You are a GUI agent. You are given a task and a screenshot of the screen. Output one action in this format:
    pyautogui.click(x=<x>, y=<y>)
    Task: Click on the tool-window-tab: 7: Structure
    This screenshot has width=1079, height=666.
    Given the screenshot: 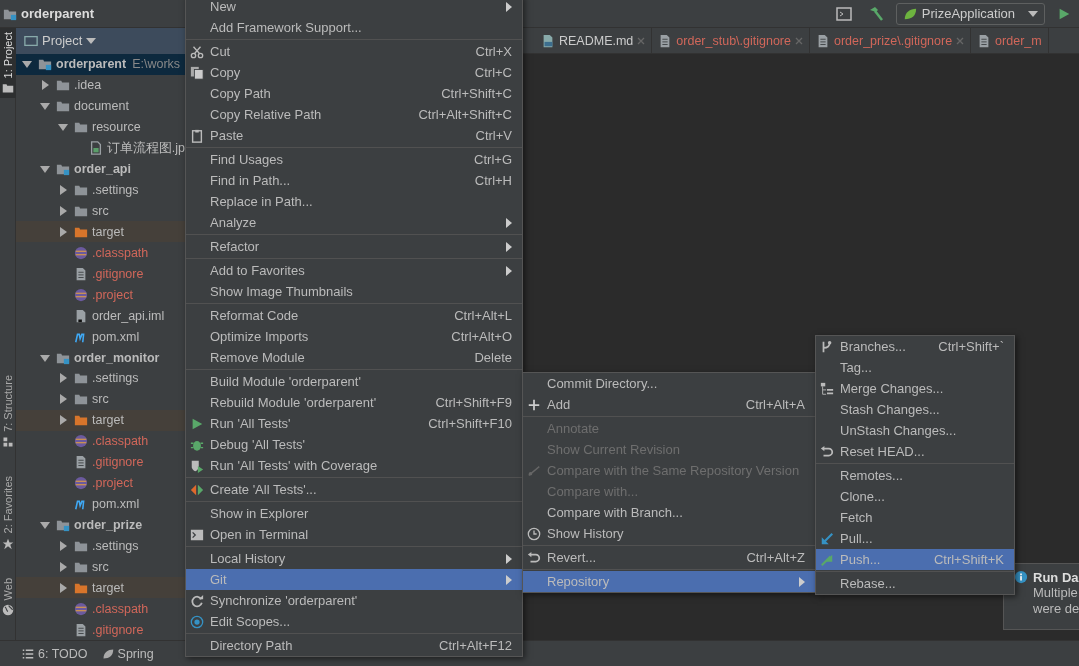 What is the action you would take?
    pyautogui.click(x=8, y=412)
    